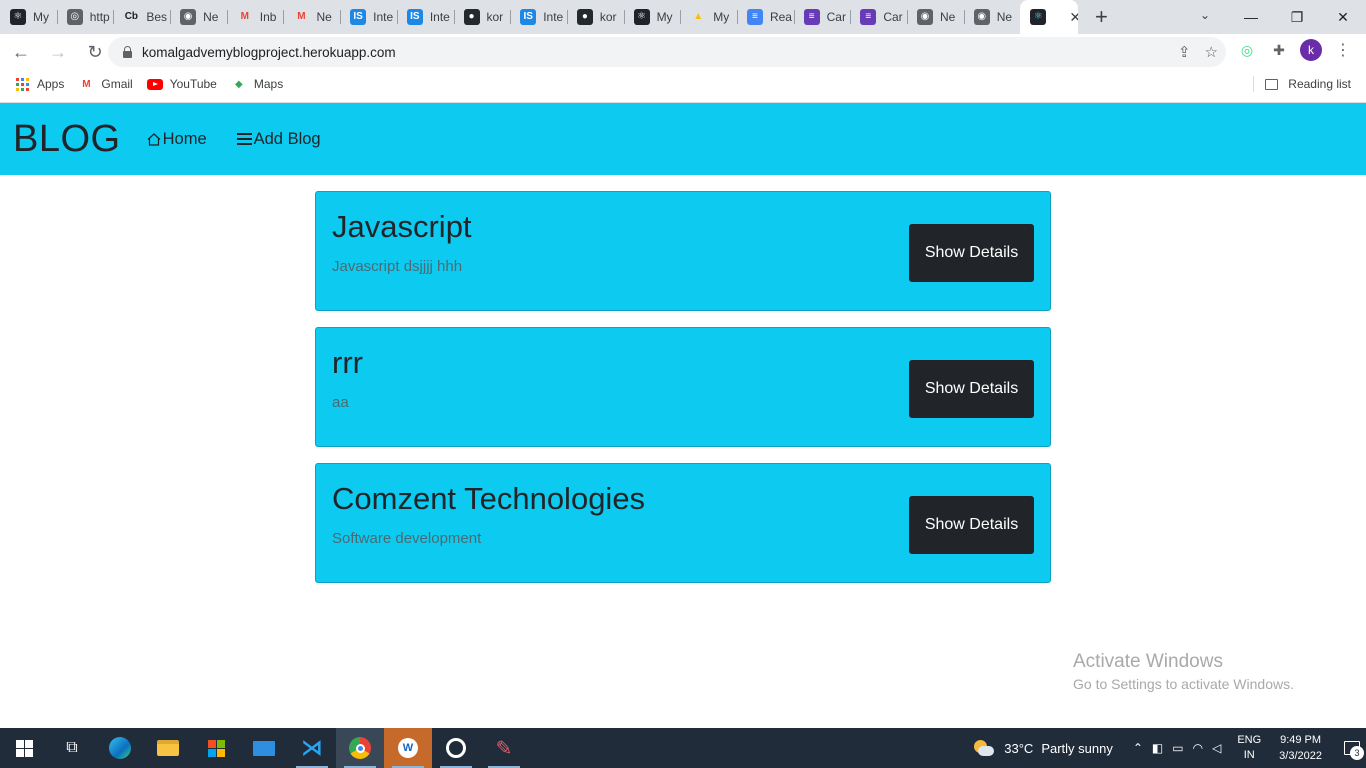 The width and height of the screenshot is (1366, 768). What do you see at coordinates (698, 16) in the screenshot?
I see `drive-icon: ▲` at bounding box center [698, 16].